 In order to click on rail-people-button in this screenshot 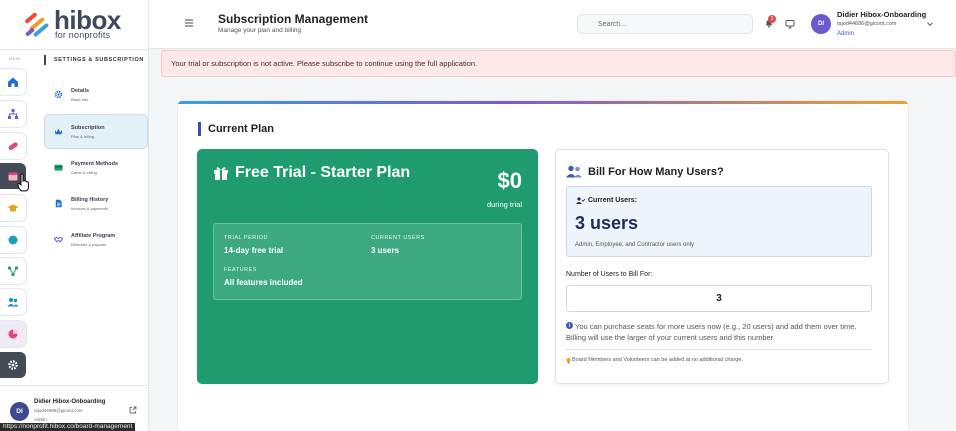, I will do `click(13, 302)`.